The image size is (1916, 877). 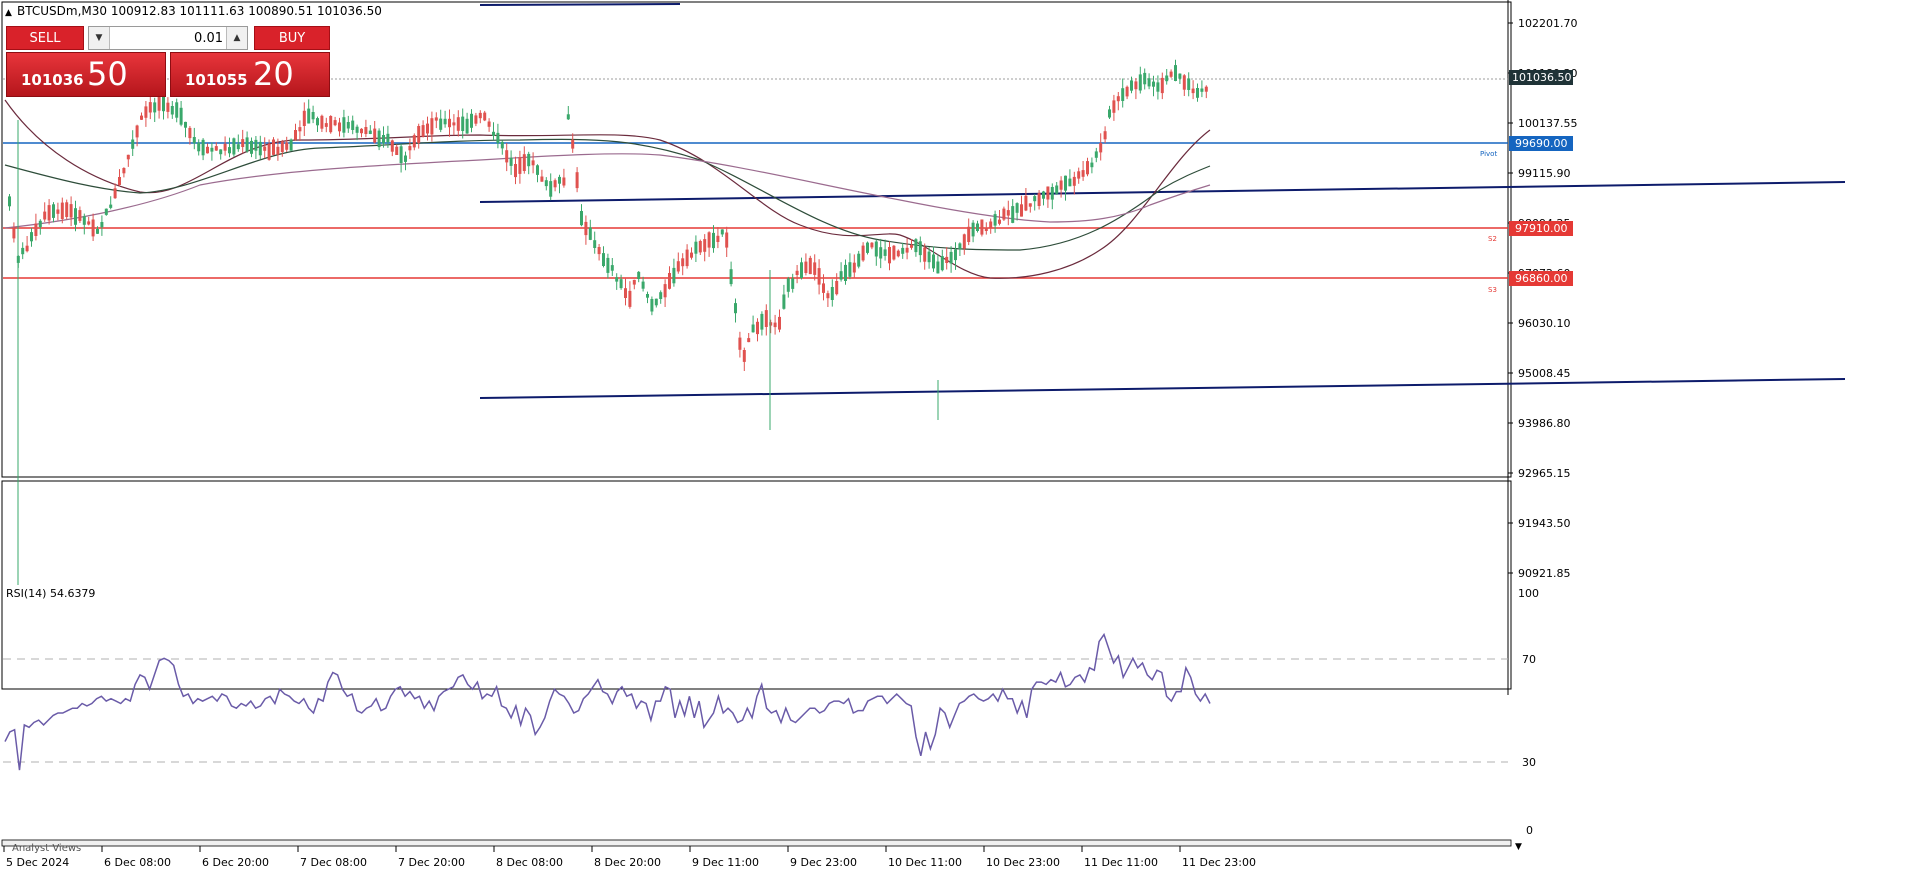 What do you see at coordinates (250, 74) in the screenshot?
I see `buy-price-button: 101055 20` at bounding box center [250, 74].